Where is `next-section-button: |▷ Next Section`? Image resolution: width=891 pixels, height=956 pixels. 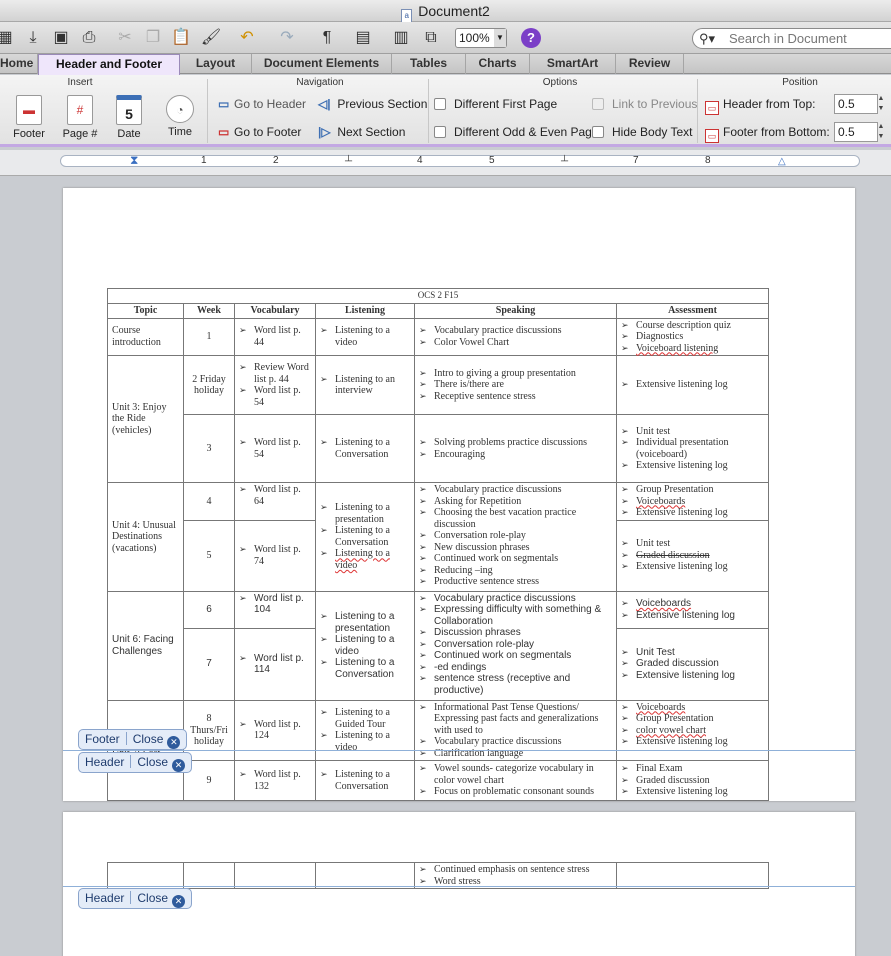 next-section-button: |▷ Next Section is located at coordinates (361, 132).